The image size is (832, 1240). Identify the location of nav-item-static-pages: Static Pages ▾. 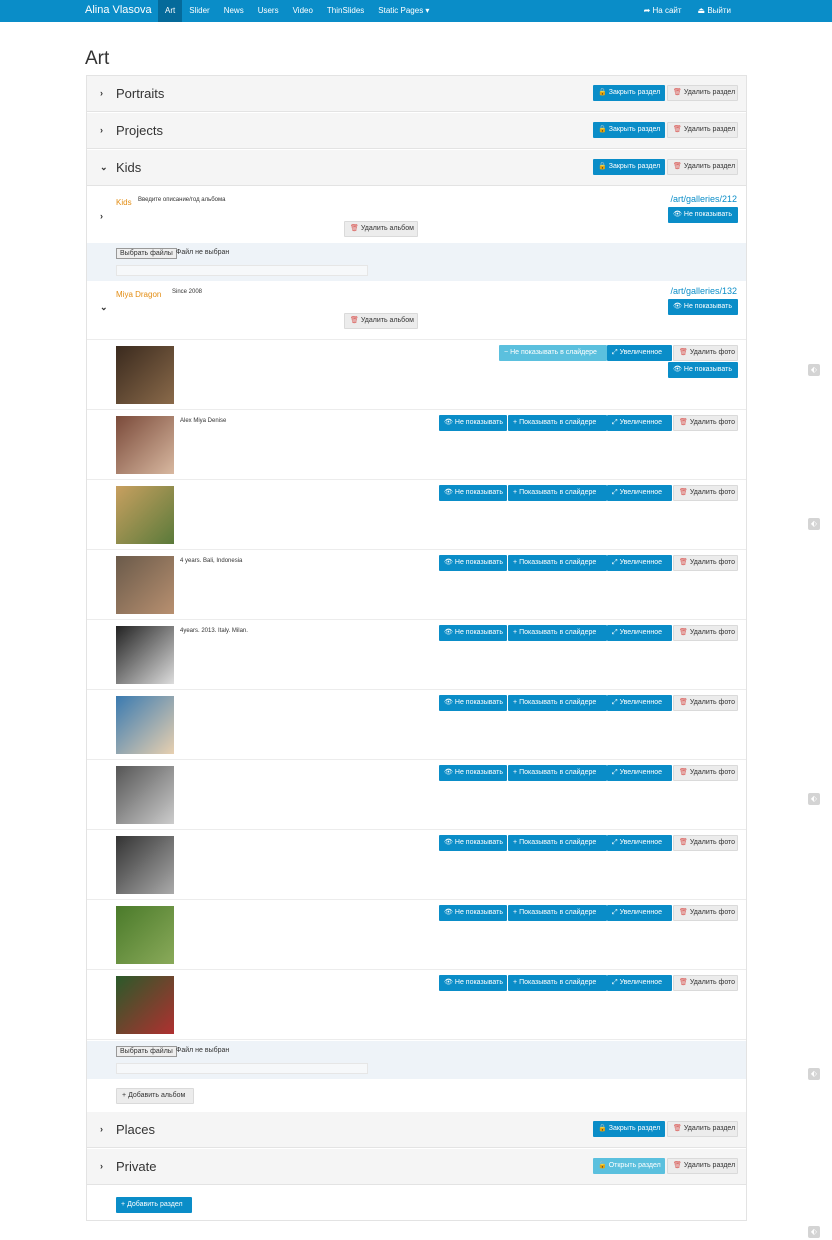
(403, 11).